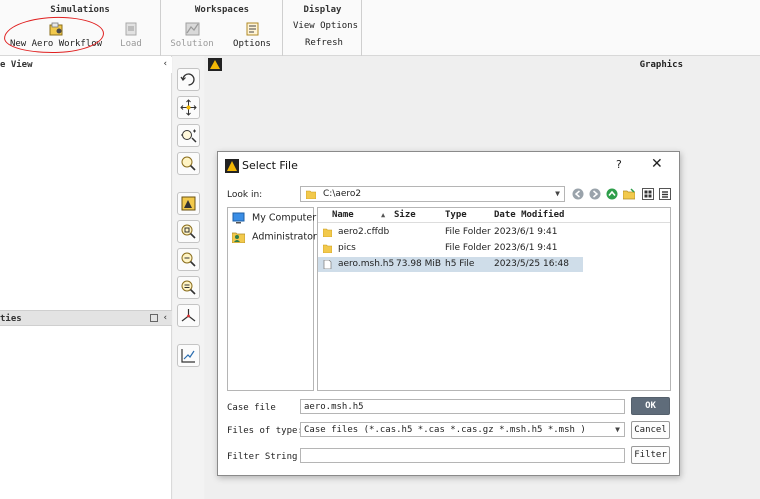  What do you see at coordinates (327, 264) in the screenshot?
I see `file-icon` at bounding box center [327, 264].